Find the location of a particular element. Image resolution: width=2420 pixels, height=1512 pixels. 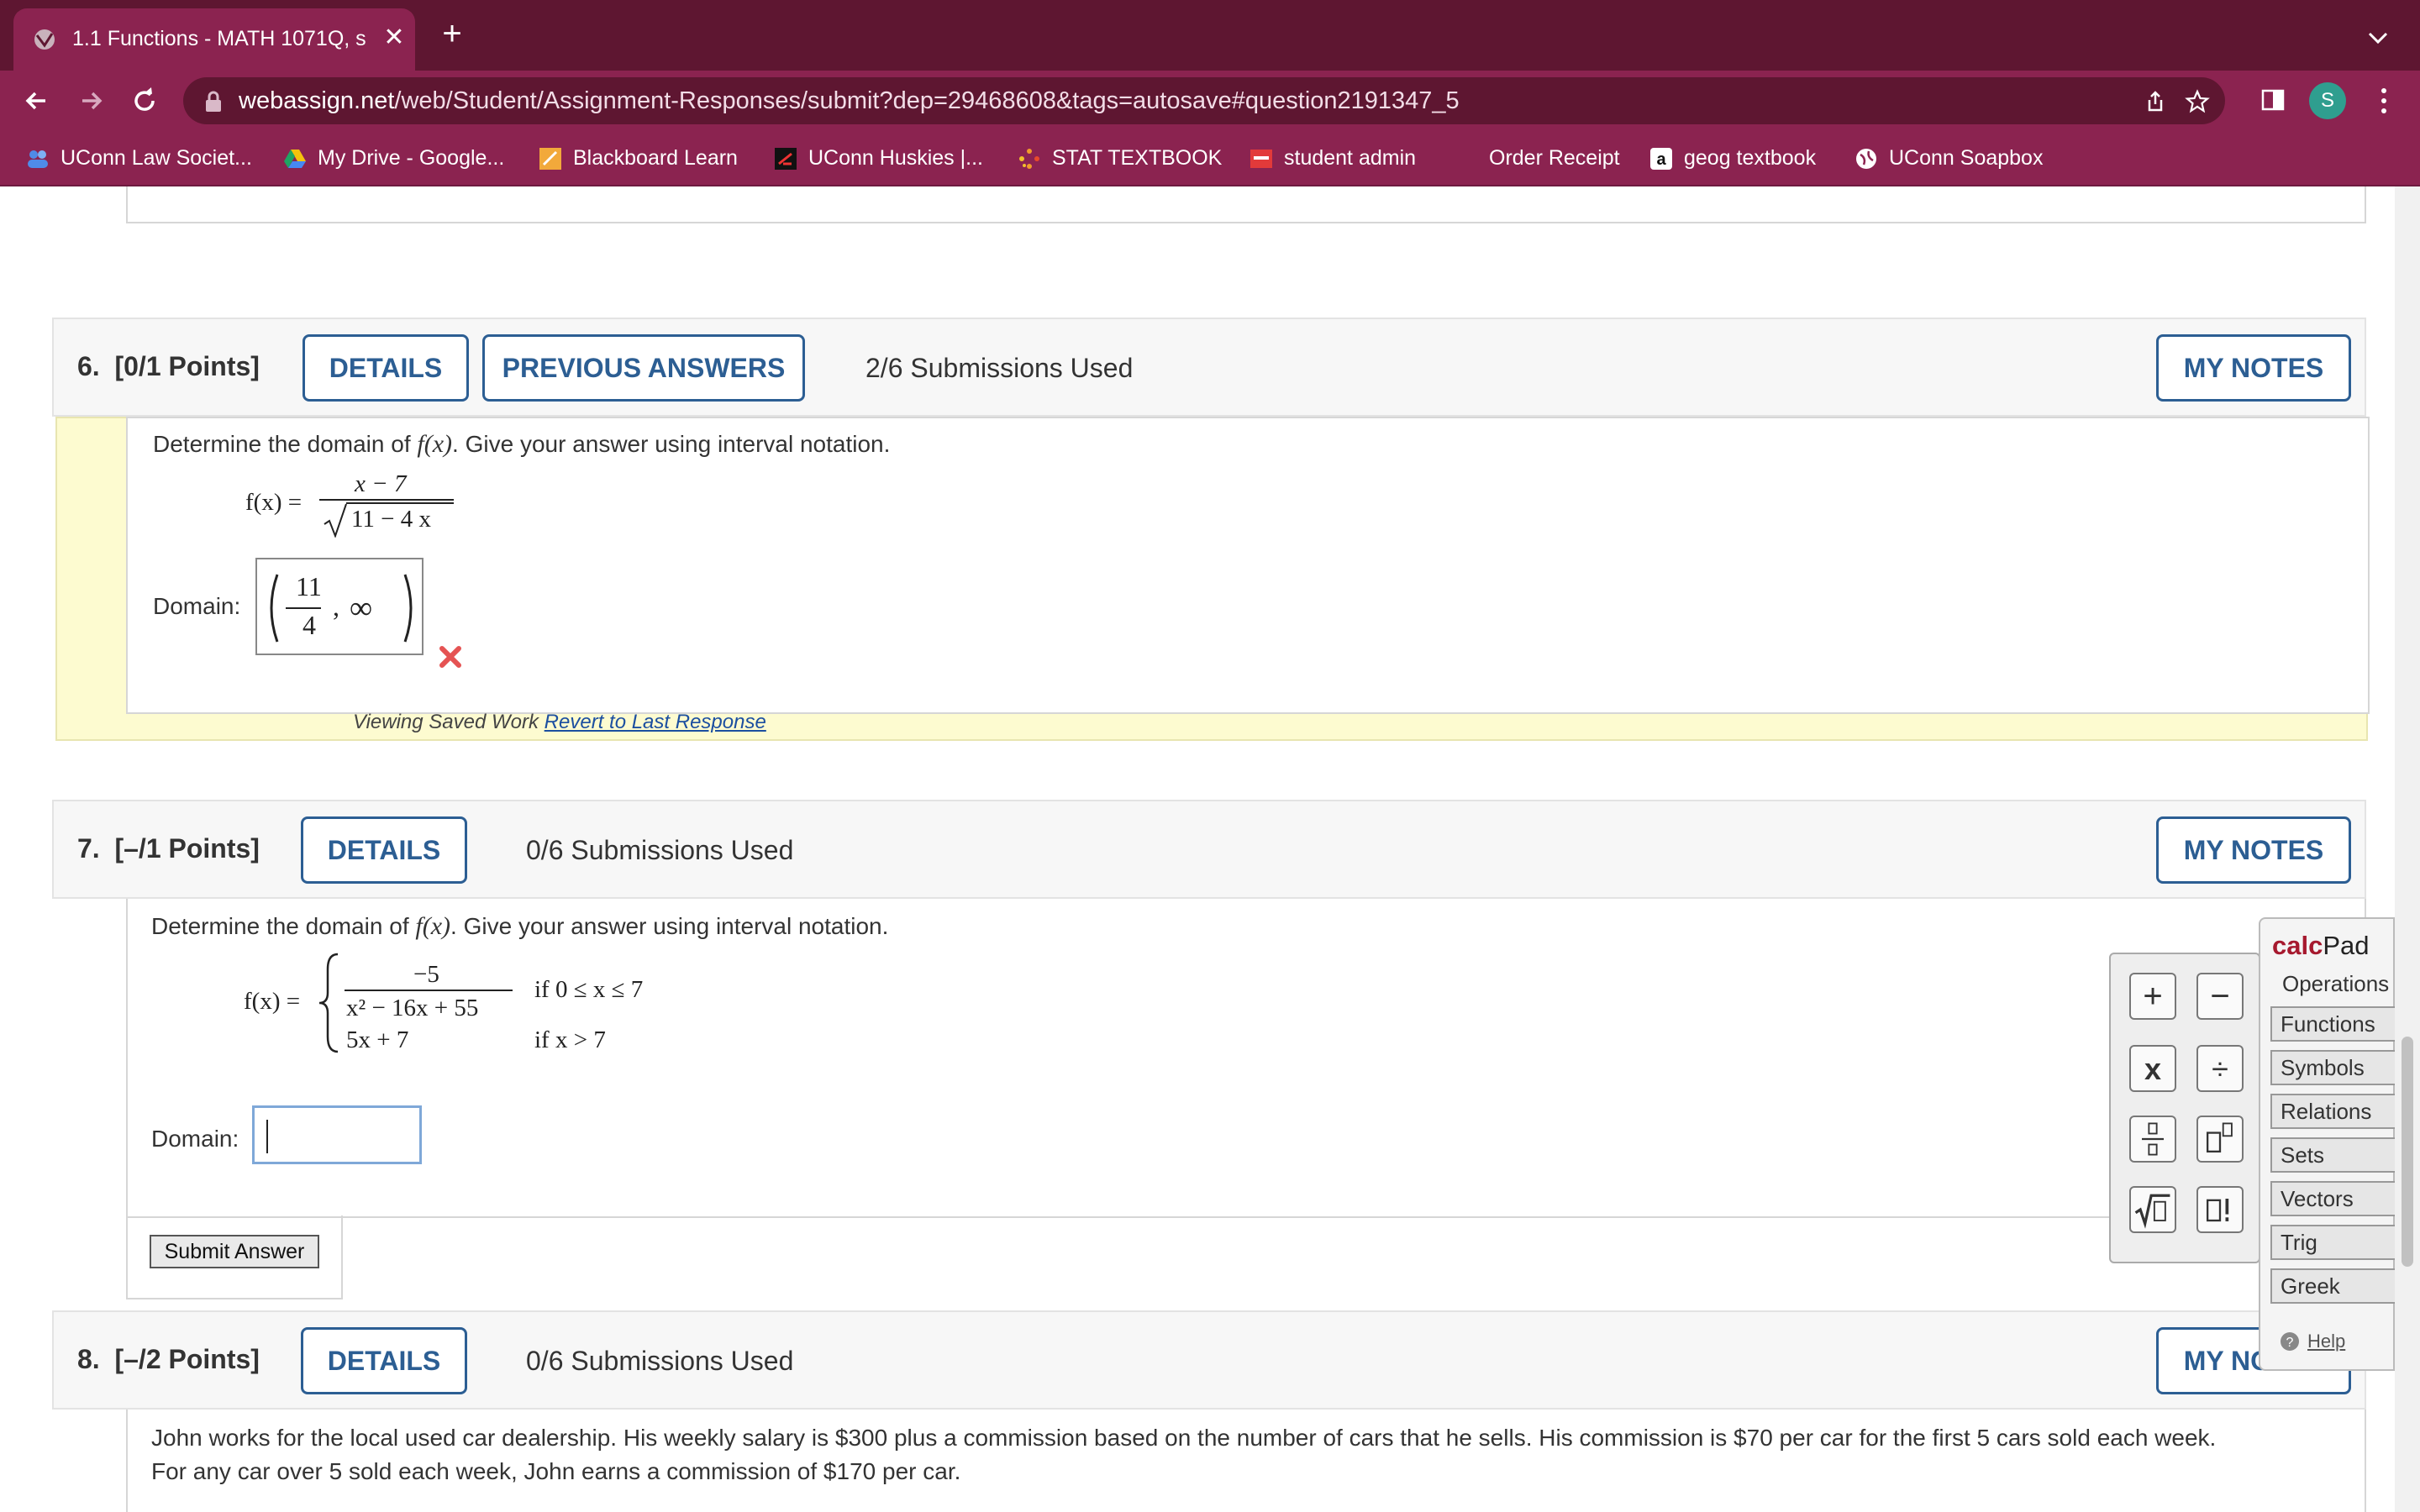

calcpad-trig: Trig is located at coordinates (2333, 1242).